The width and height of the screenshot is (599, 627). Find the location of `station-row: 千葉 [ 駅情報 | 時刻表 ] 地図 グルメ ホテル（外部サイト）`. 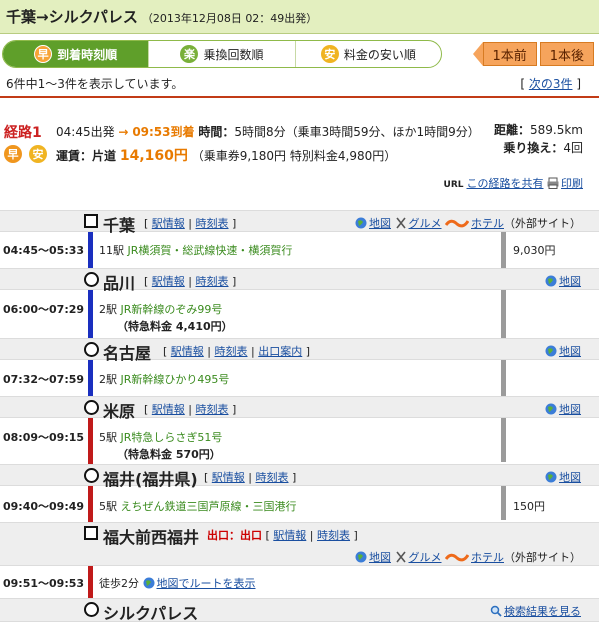

station-row: 千葉 [ 駅情報 | 時刻表 ] 地図 グルメ ホテル（外部サイト） is located at coordinates (299, 222).